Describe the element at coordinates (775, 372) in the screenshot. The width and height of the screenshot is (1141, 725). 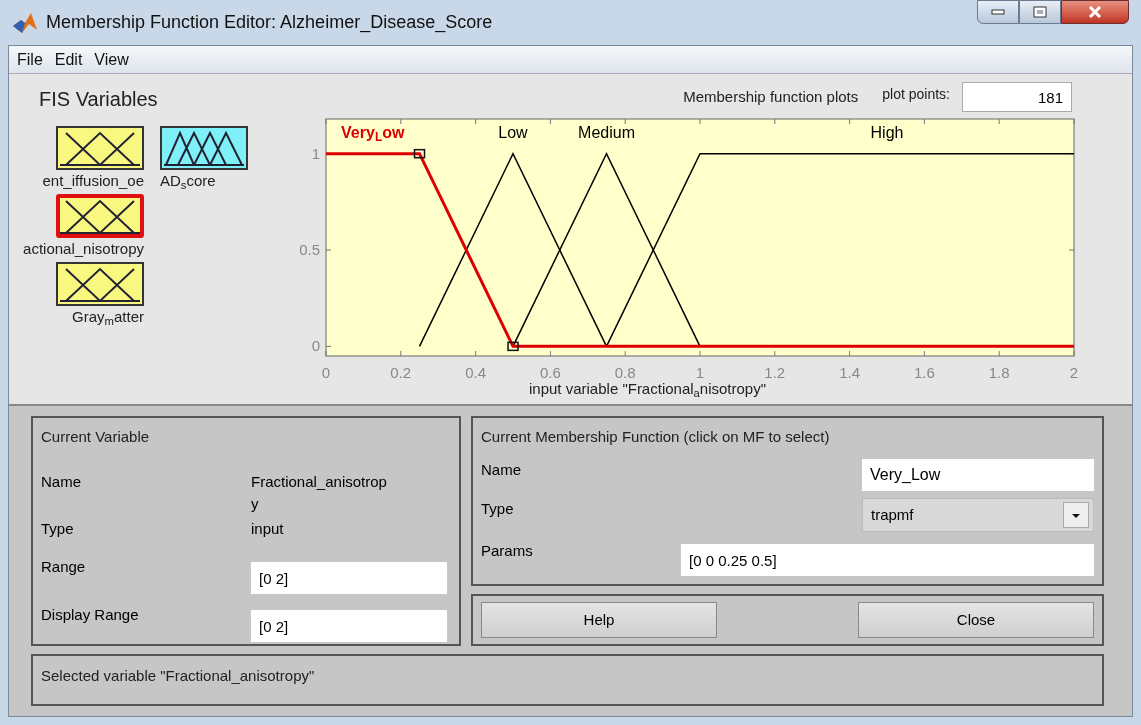
I see `tick-label: 1.2` at that location.